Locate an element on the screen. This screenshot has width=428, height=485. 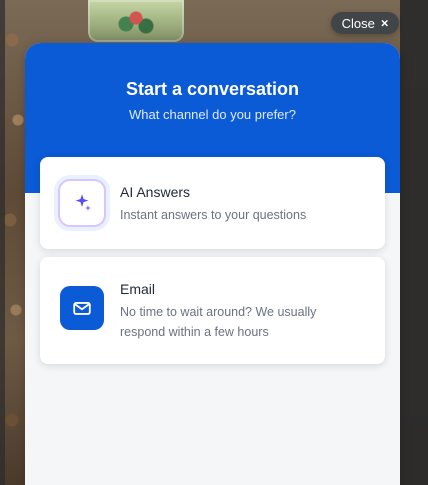
ai-answers-description: Instant answers to your questions is located at coordinates (213, 215).